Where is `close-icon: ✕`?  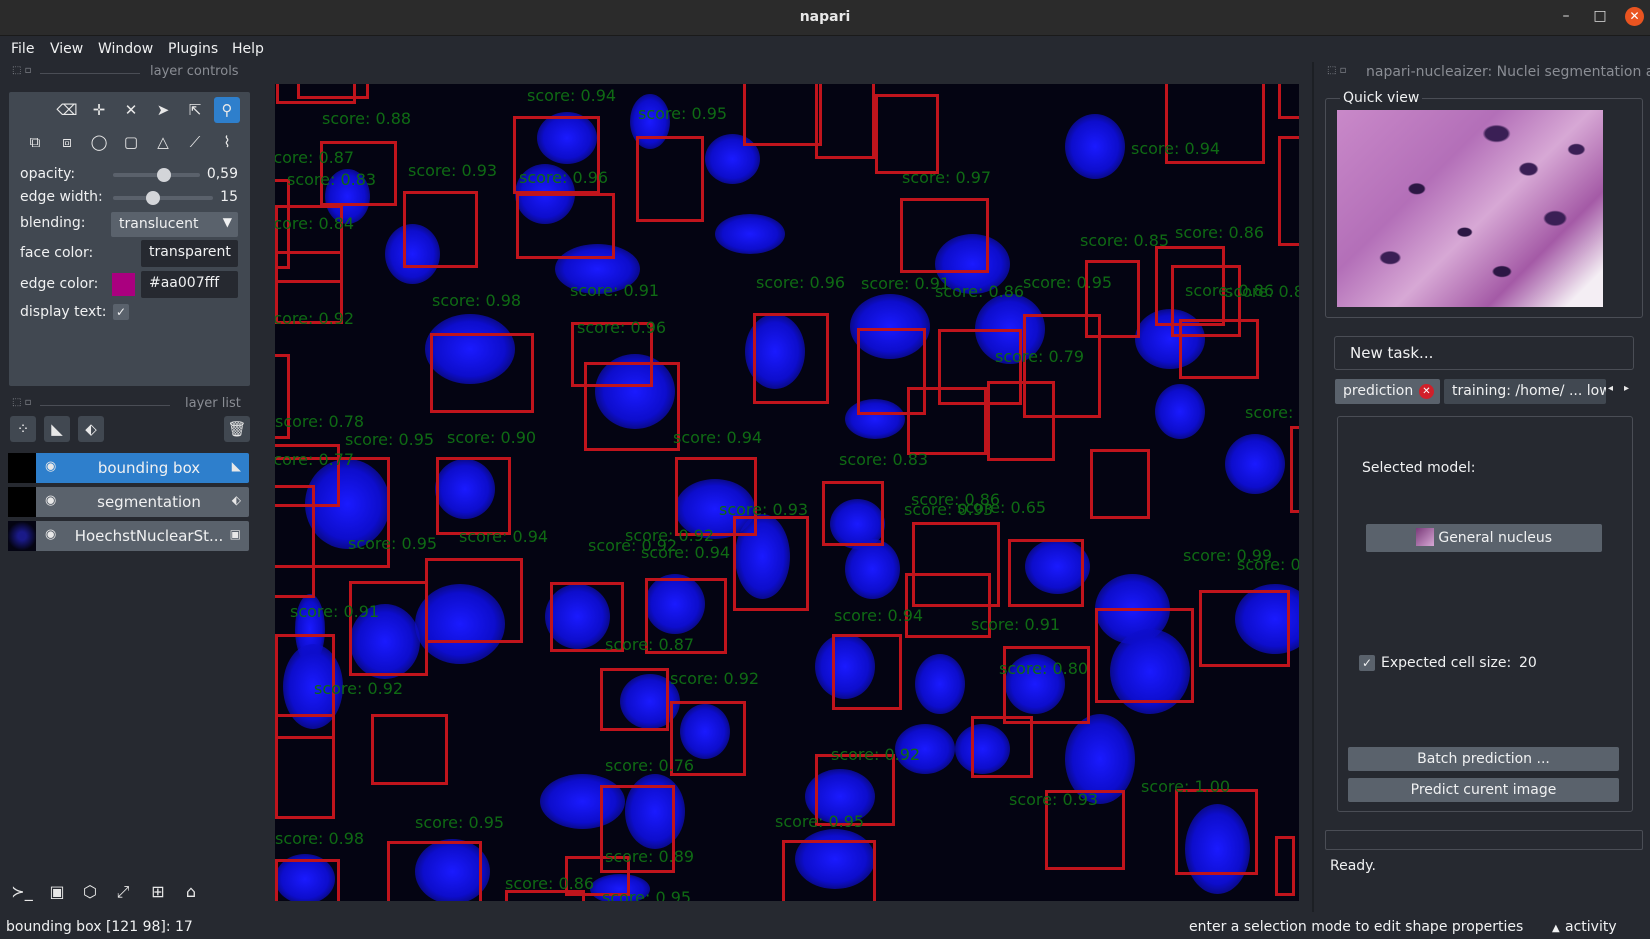 close-icon: ✕ is located at coordinates (1634, 16).